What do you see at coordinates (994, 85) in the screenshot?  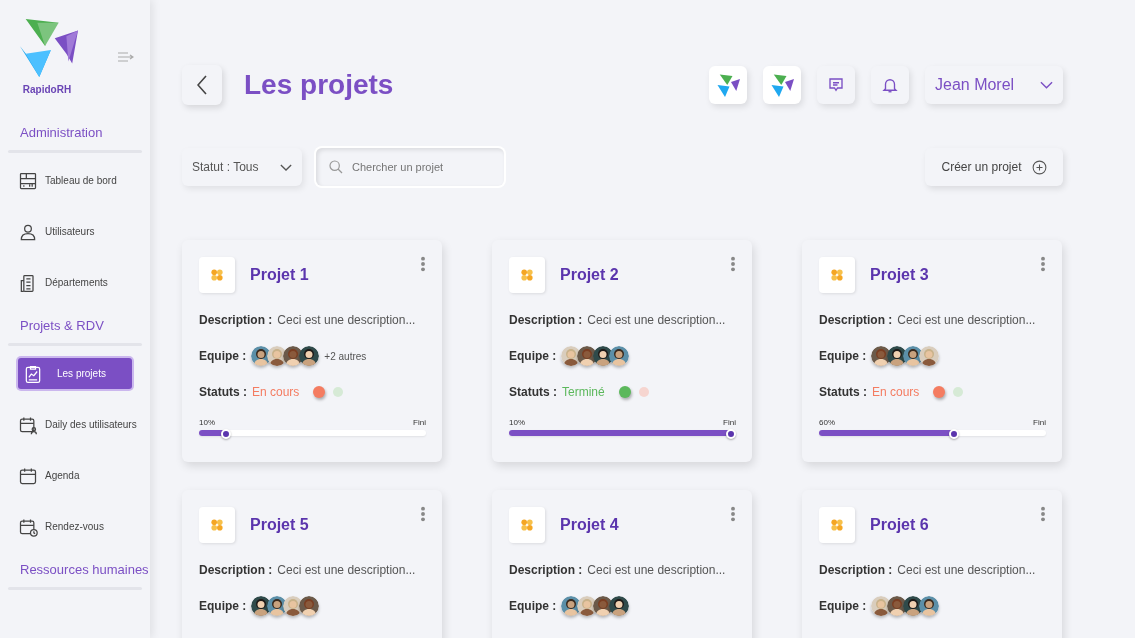 I see `user-menu: Jean Morel` at bounding box center [994, 85].